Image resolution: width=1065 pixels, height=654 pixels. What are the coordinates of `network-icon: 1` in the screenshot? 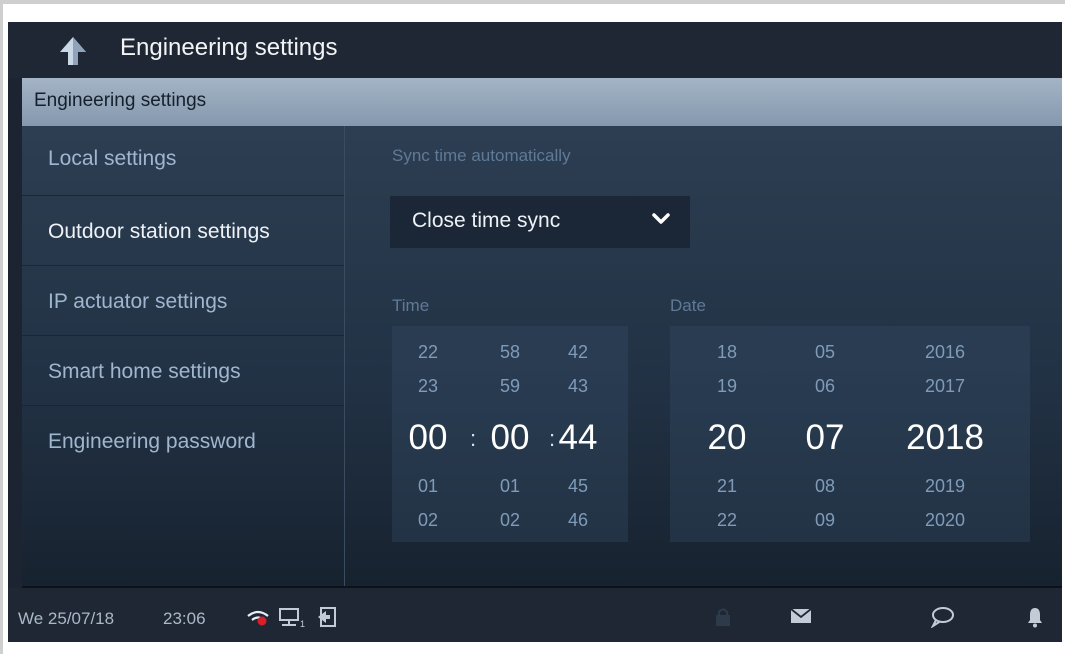 It's located at (292, 618).